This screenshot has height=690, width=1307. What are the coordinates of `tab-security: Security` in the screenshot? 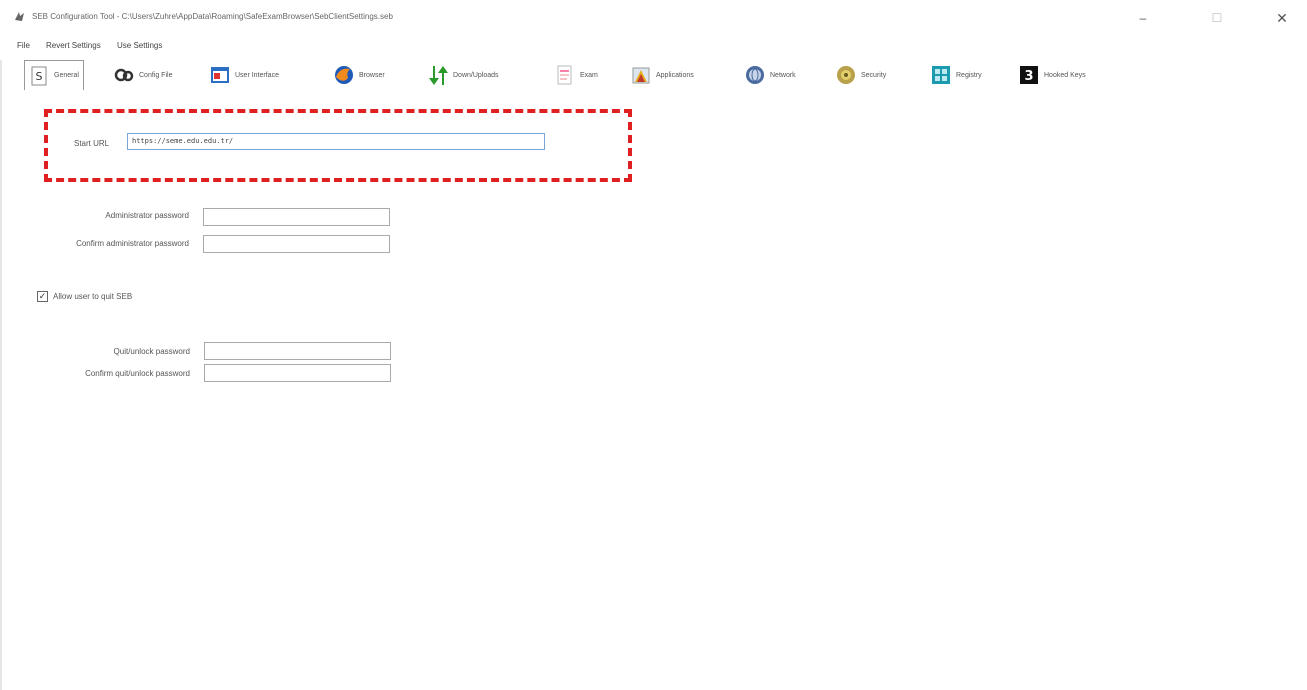 It's located at (861, 75).